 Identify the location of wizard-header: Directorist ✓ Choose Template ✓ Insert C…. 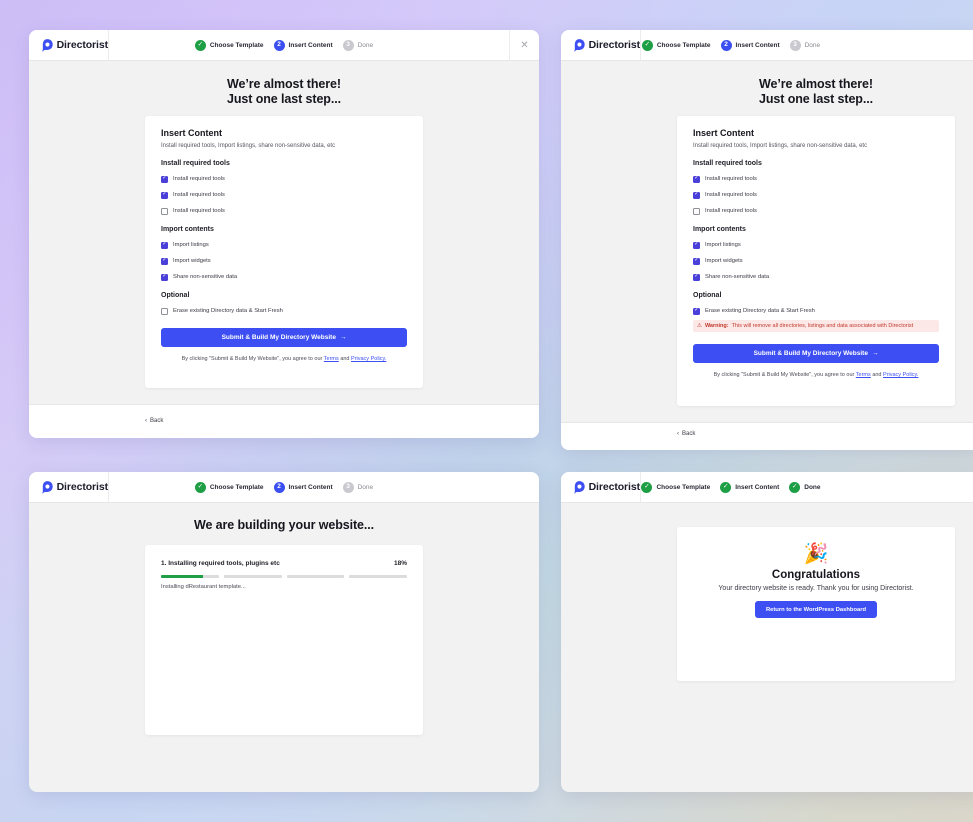
(767, 487).